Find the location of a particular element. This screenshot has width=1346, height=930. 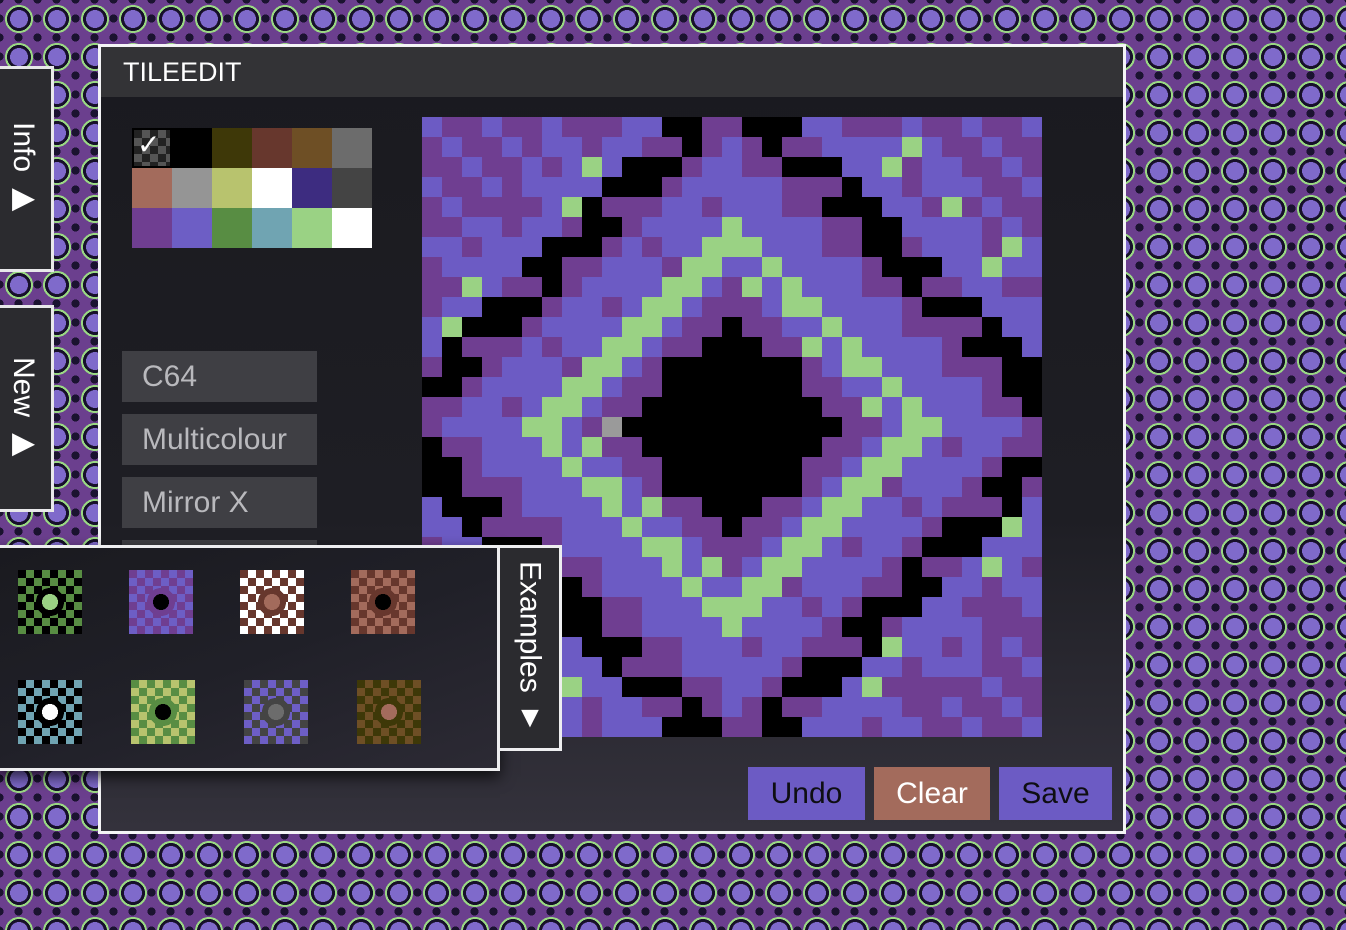

examples-tab: Examples ▼ is located at coordinates (531, 648).